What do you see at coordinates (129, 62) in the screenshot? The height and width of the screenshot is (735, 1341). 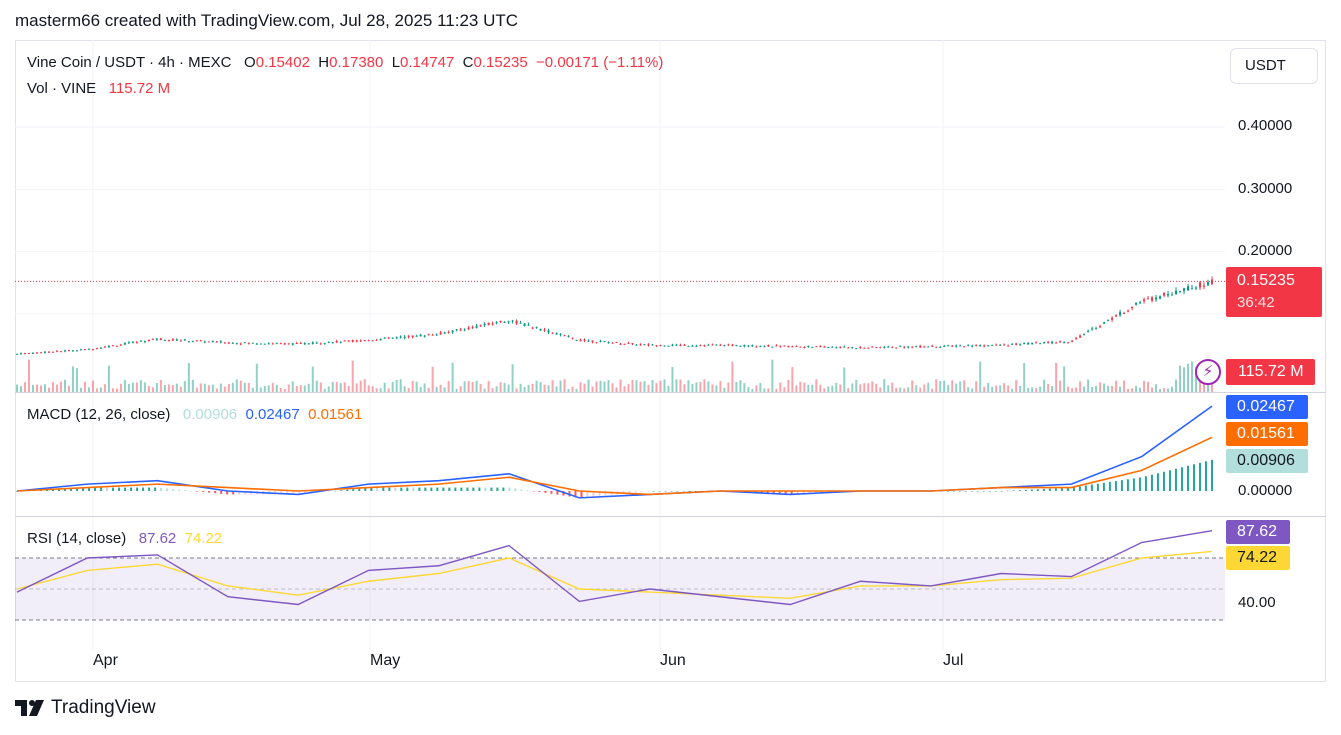 I see `symbol-title: Vine Coin / USDT · 4h · MEXC` at bounding box center [129, 62].